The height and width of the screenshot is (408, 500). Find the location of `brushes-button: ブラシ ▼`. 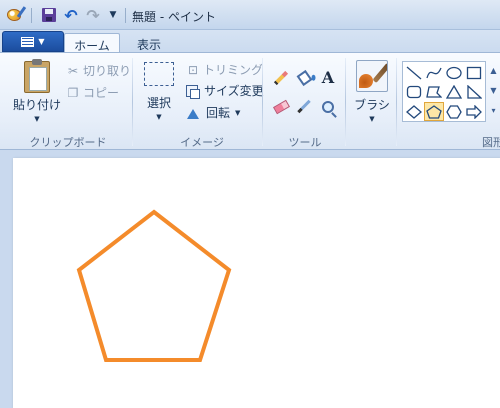

brushes-button: ブラシ ▼ is located at coordinates (372, 94).